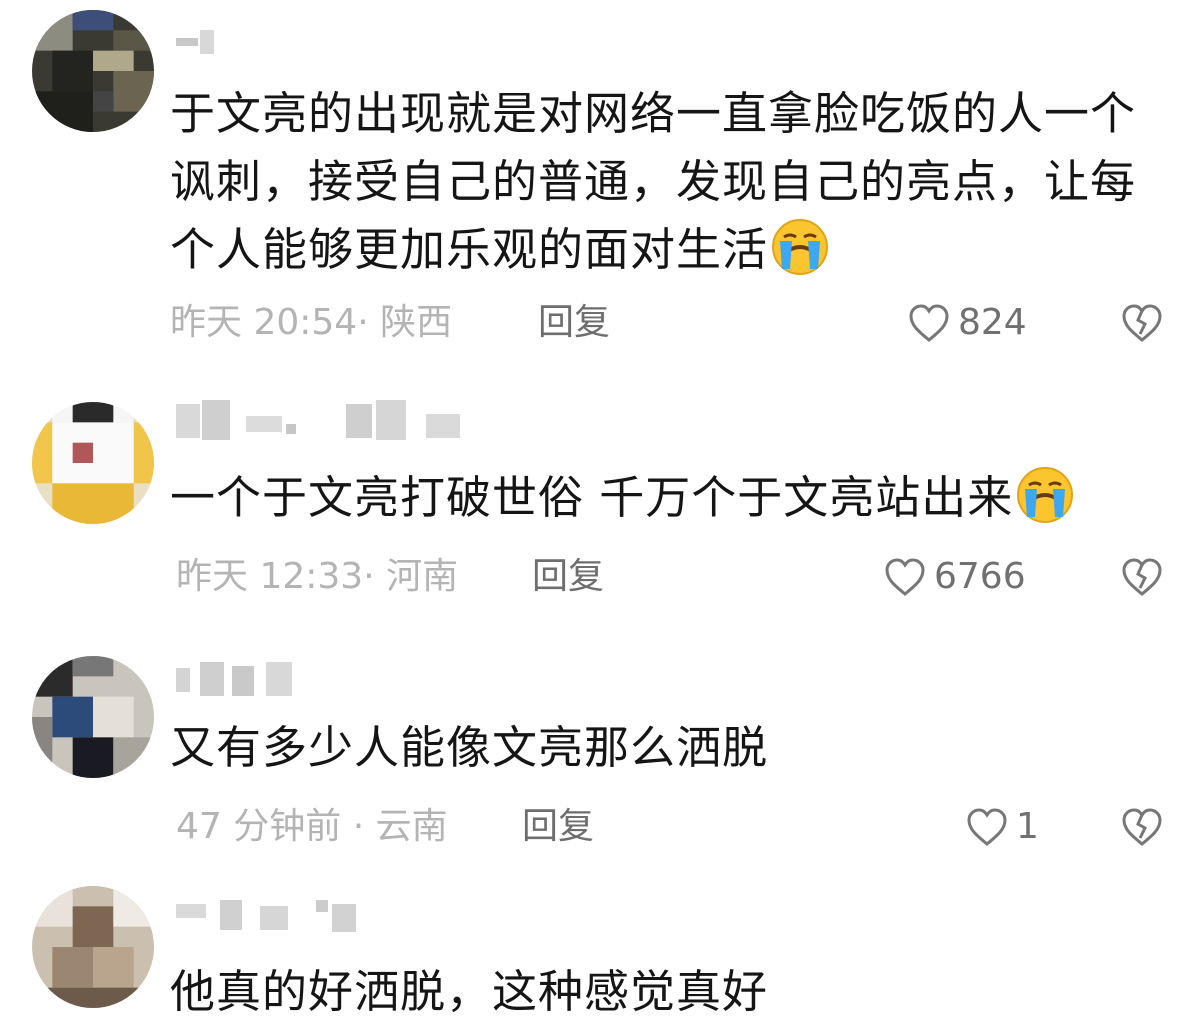 The image size is (1192, 1026). I want to click on comment-text-body: 一个于文亮打破世俗 千万个于文亮站出来, so click(592, 497).